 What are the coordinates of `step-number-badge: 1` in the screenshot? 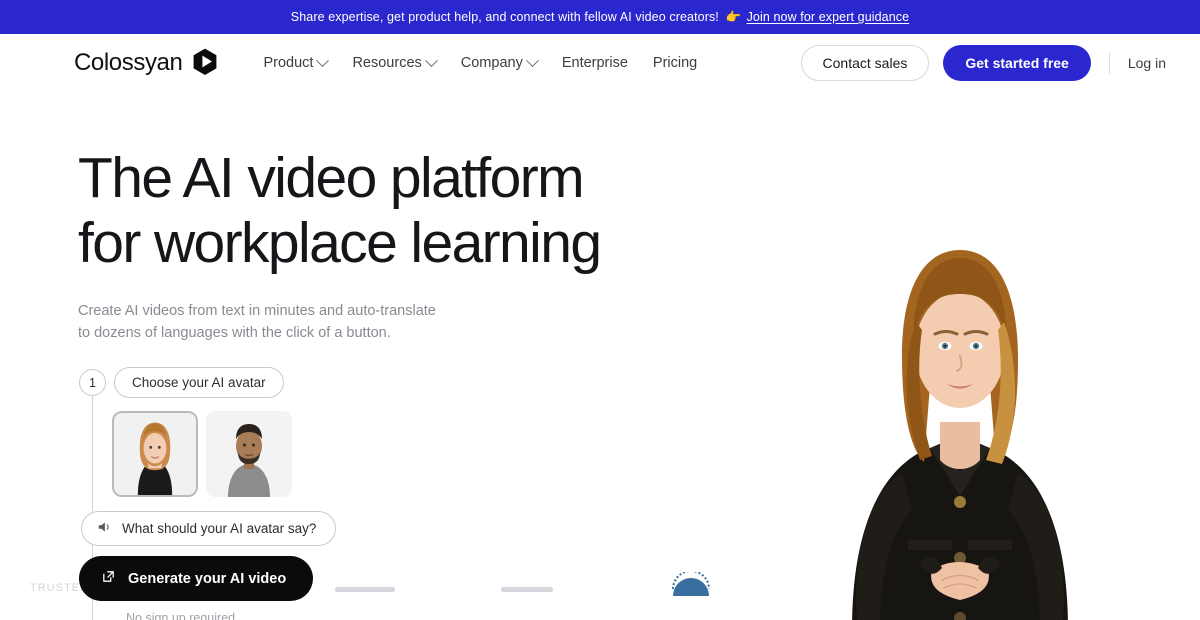 It's located at (92, 382).